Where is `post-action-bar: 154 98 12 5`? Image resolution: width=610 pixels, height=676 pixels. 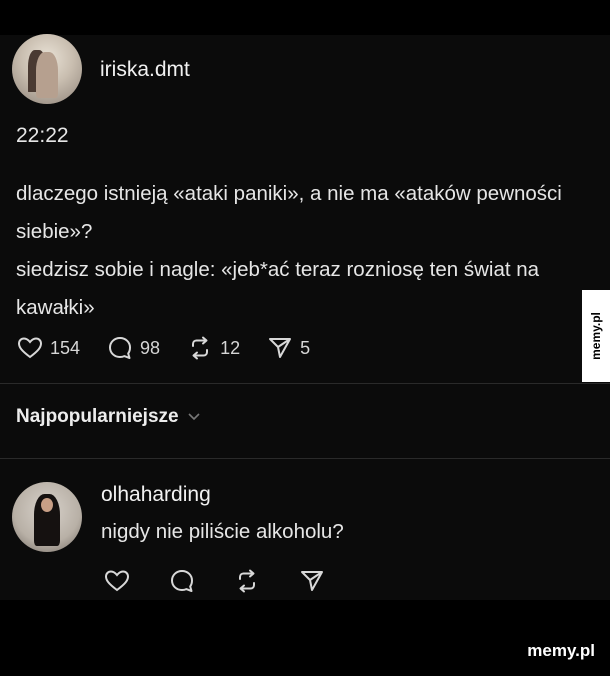
post-action-bar: 154 98 12 5 is located at coordinates (176, 348).